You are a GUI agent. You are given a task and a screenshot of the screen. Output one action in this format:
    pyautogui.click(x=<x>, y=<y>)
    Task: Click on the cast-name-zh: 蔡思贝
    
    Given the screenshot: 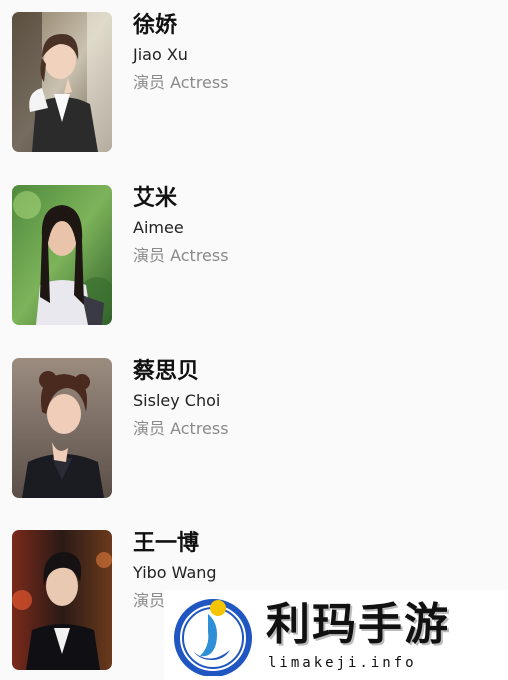 What is the action you would take?
    pyautogui.click(x=166, y=371)
    